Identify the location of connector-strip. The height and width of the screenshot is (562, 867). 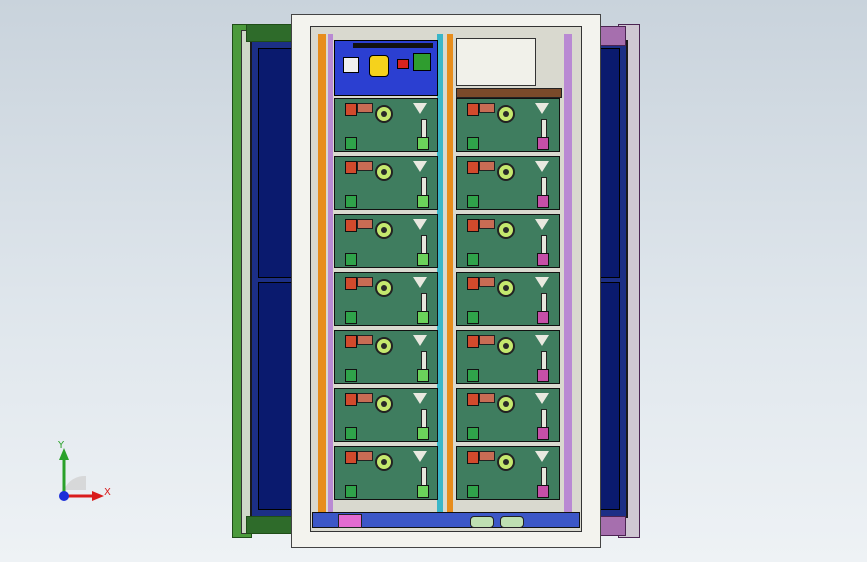
(393, 45).